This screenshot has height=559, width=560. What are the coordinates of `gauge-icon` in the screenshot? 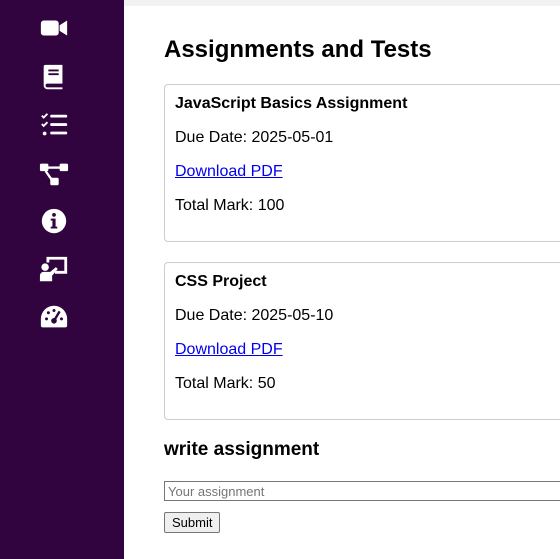 It's located at (54, 316).